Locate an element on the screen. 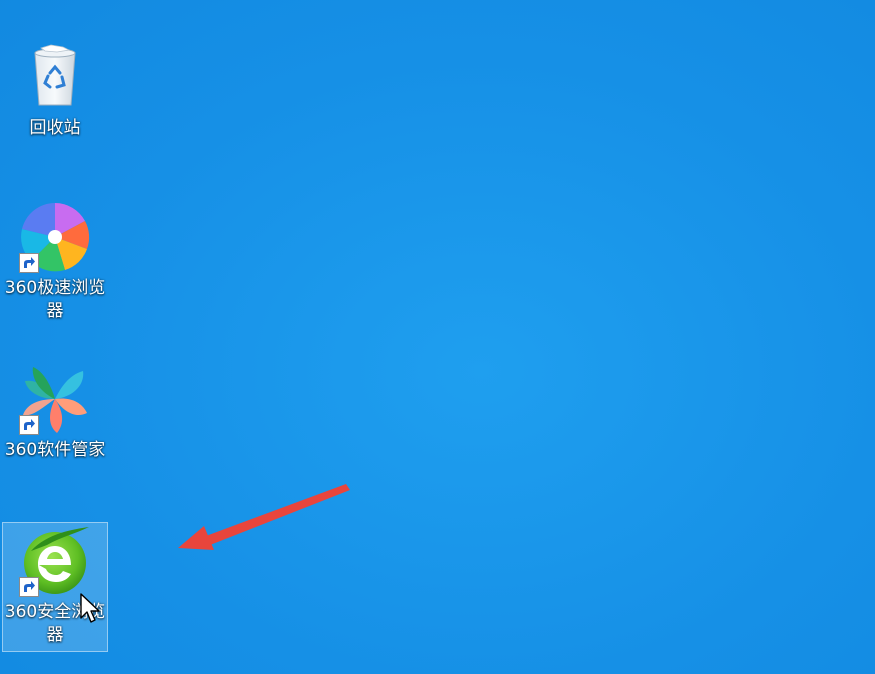  360-secure-browser-icon is located at coordinates (55, 561).